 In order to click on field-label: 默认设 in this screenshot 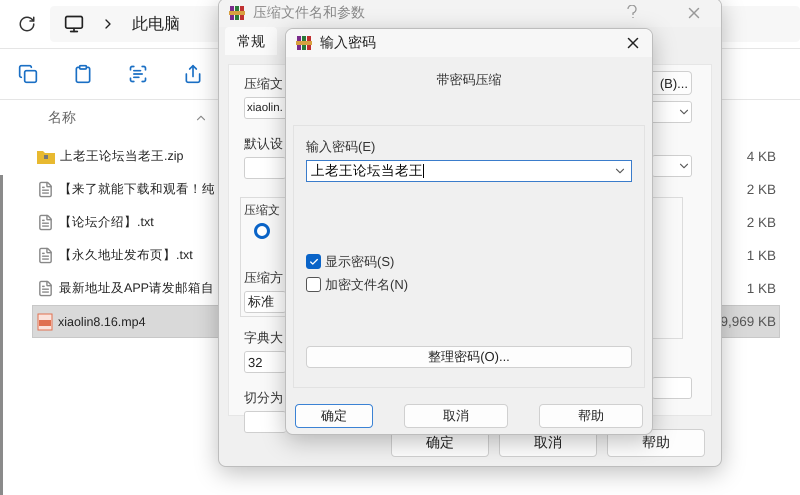, I will do `click(264, 144)`.